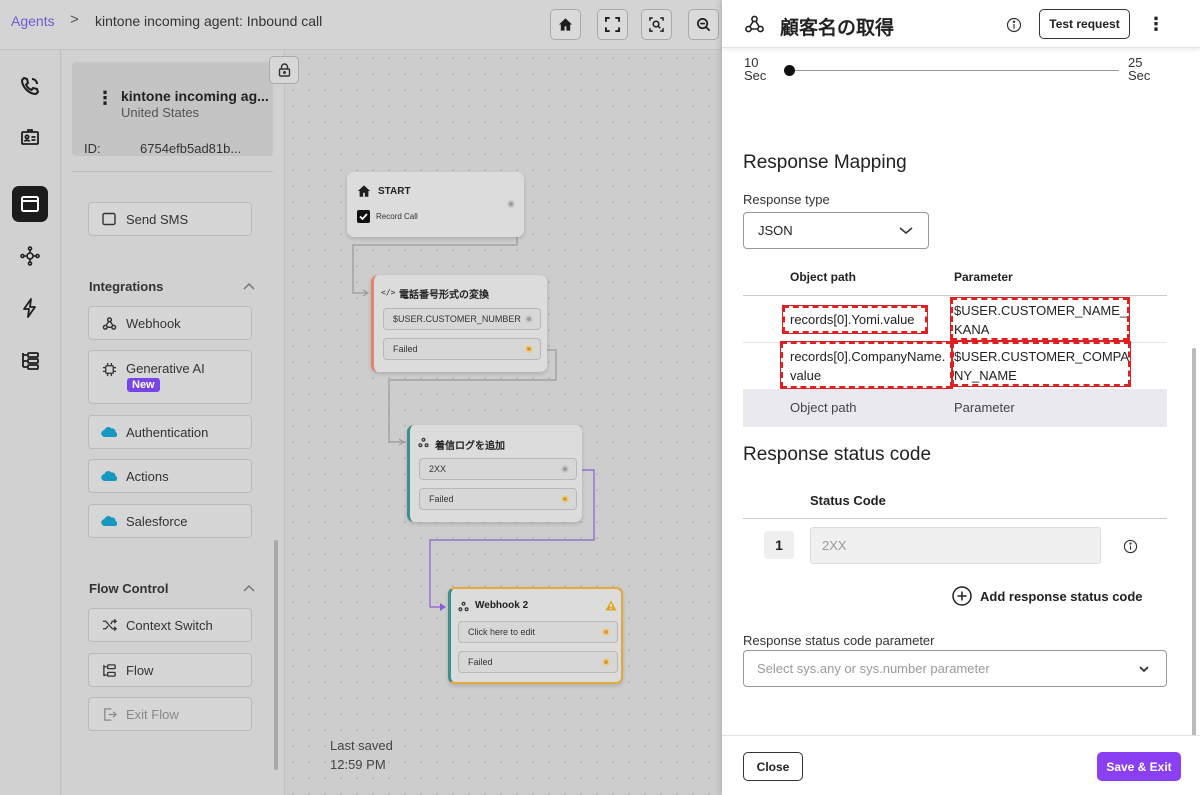 The image size is (1200, 795). What do you see at coordinates (538, 632) in the screenshot?
I see `node-output-row: Click here to edit` at bounding box center [538, 632].